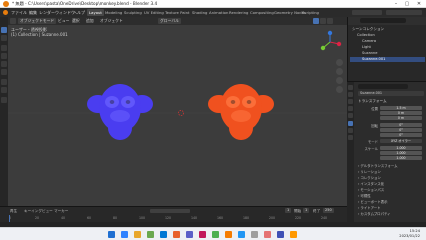 This screenshot has width=426, height=240. What do you see at coordinates (364, 196) in the screenshot?
I see `properties-section-header: › 可視性` at bounding box center [364, 196].